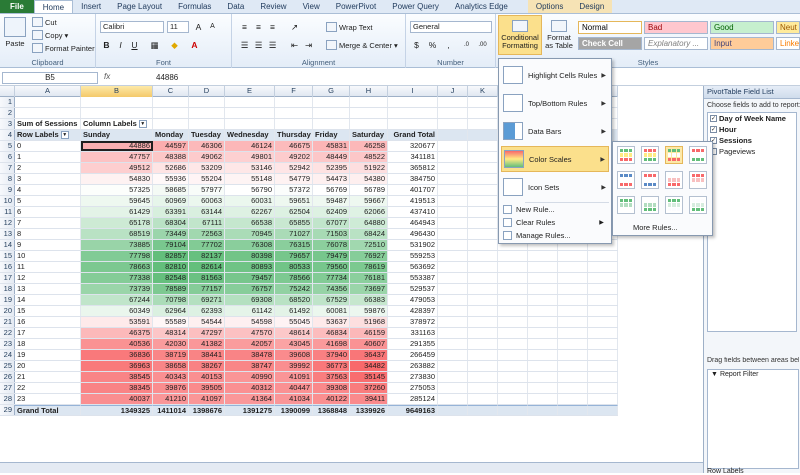  What do you see at coordinates (250, 355) in the screenshot?
I see `session-cell: 38478` at bounding box center [250, 355].